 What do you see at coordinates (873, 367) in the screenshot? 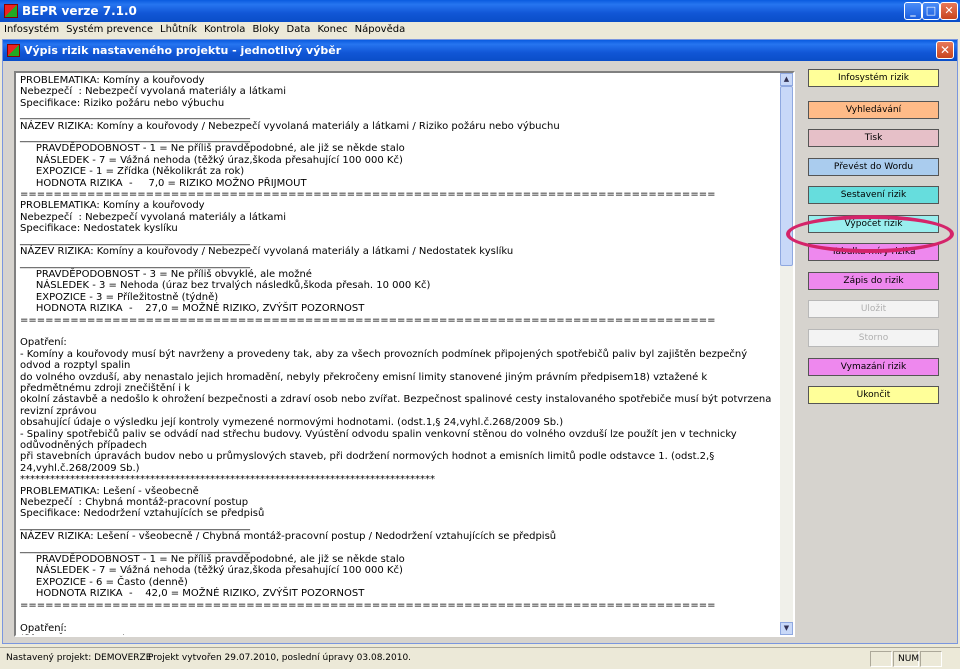
I see `vymazani-rizik-button: Vymazání rizik` at bounding box center [873, 367].